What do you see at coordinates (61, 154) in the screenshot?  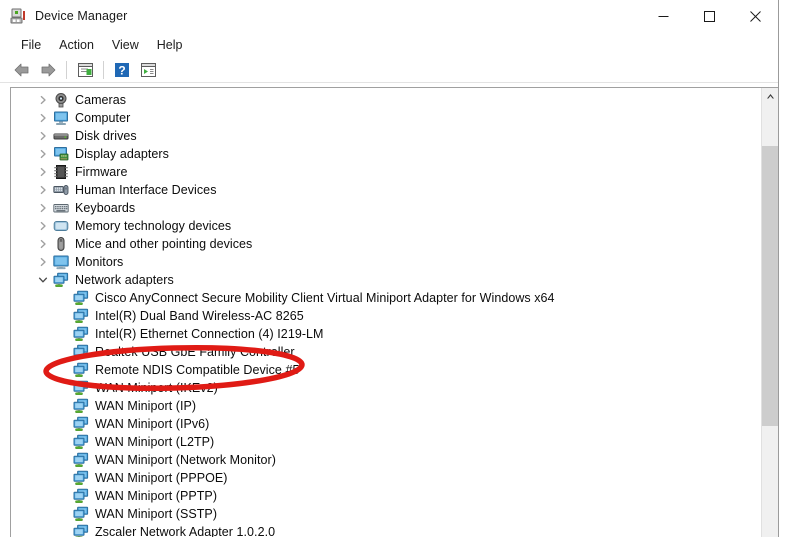 I see `display-adapter-icon` at bounding box center [61, 154].